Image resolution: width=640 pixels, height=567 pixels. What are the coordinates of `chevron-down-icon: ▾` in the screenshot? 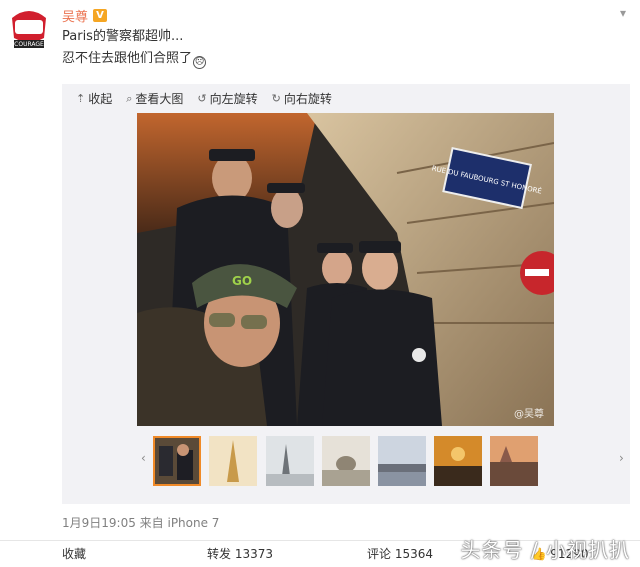 It's located at (623, 13).